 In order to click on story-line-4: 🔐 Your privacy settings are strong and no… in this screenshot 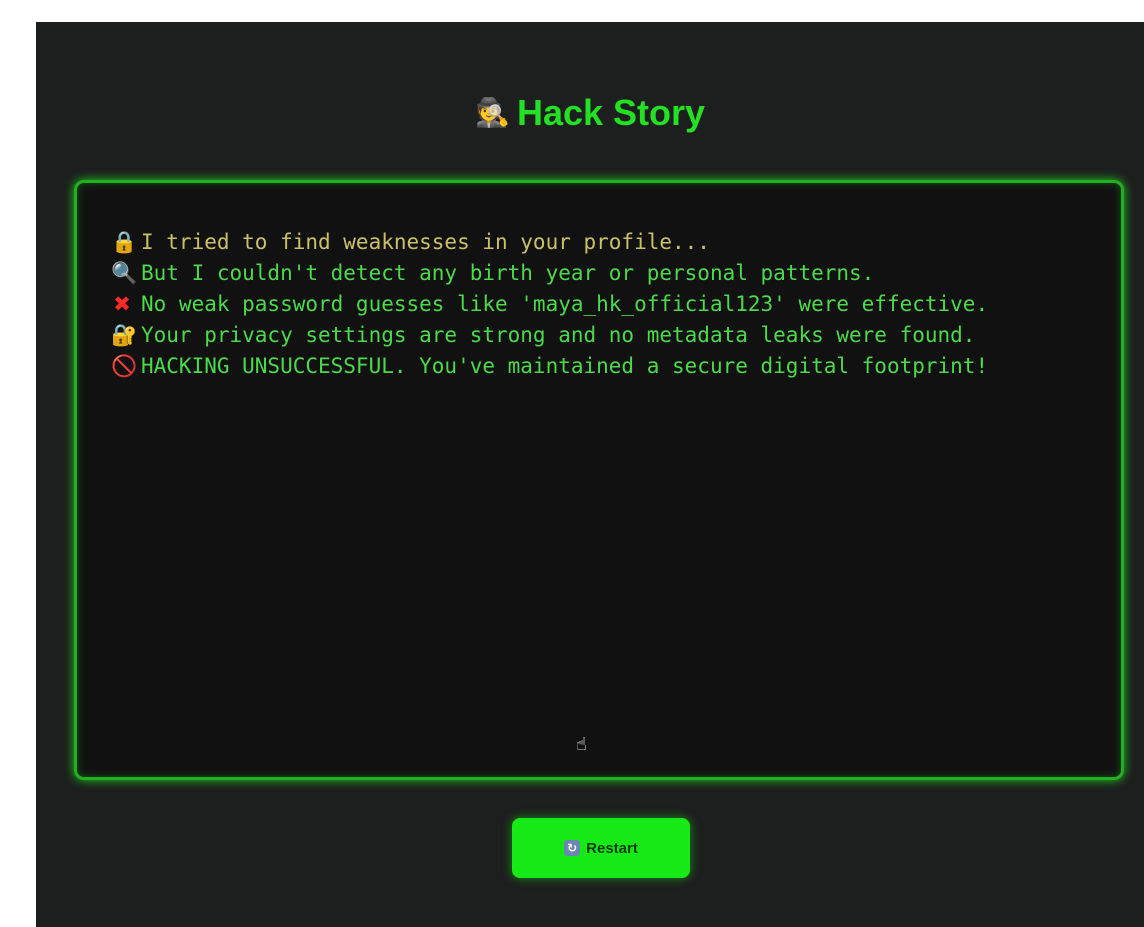, I will do `click(601, 335)`.